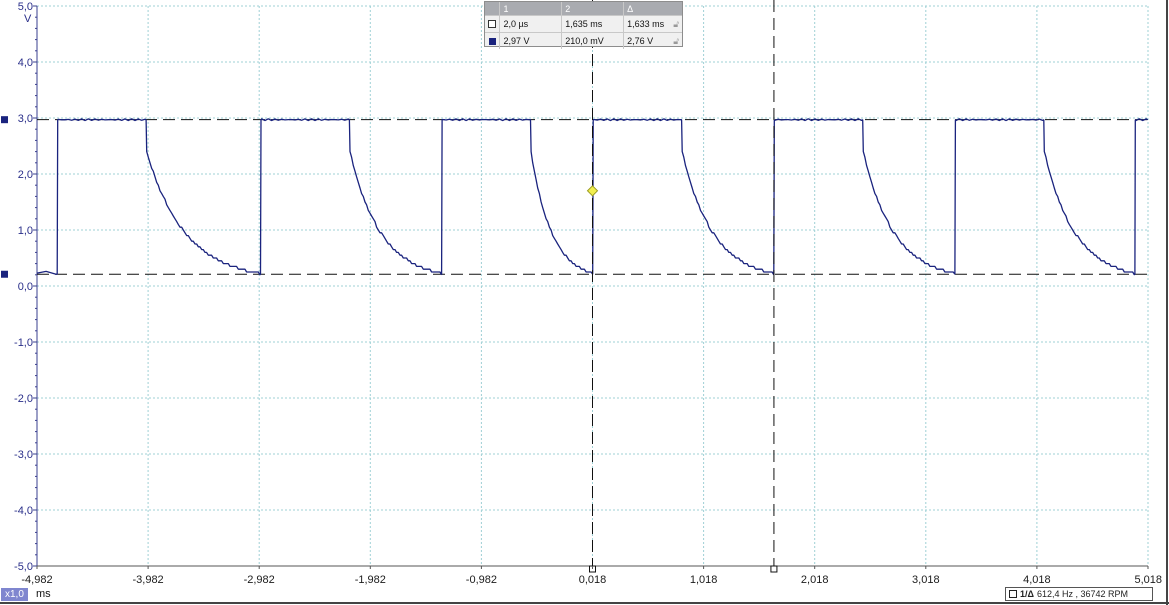  I want to click on voltage-delta: 2,76 V, so click(646, 41).